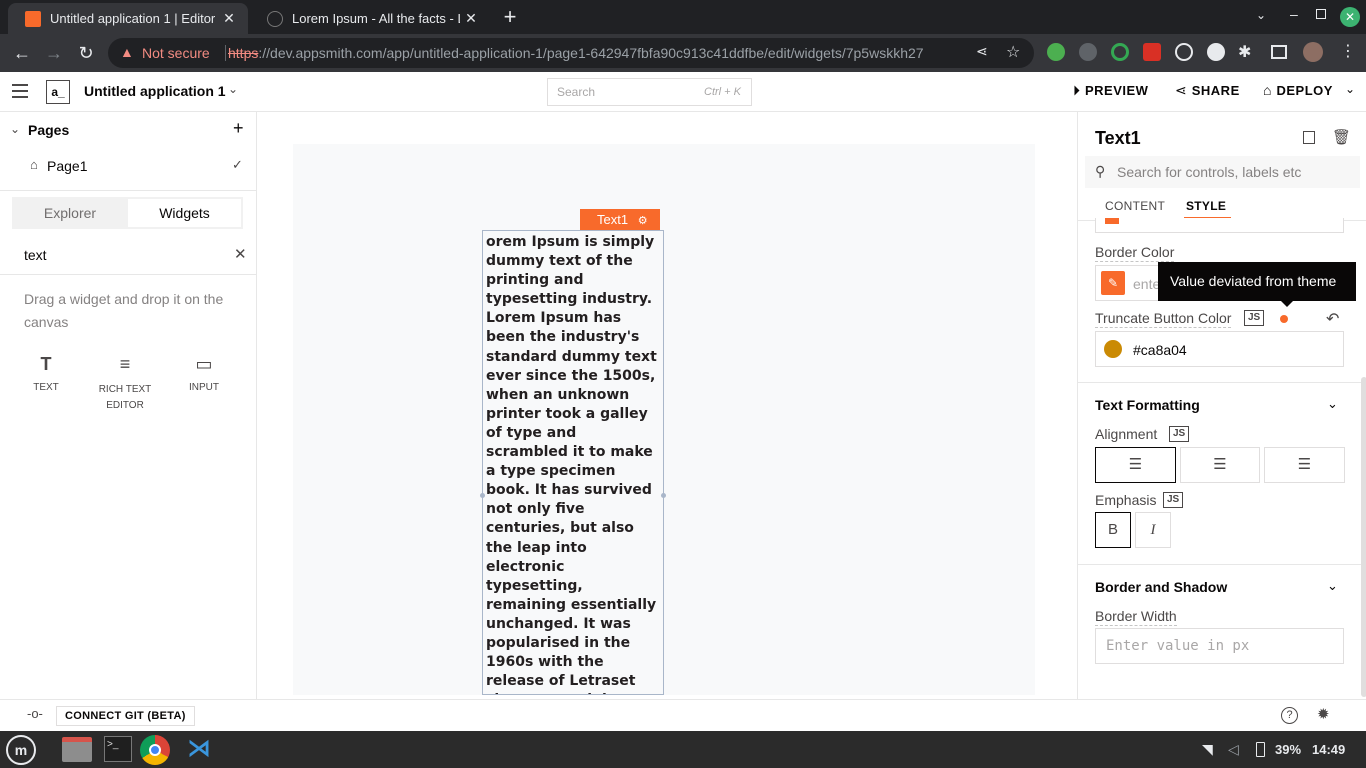  I want to click on puzzle-icon: ✱, so click(1244, 52).